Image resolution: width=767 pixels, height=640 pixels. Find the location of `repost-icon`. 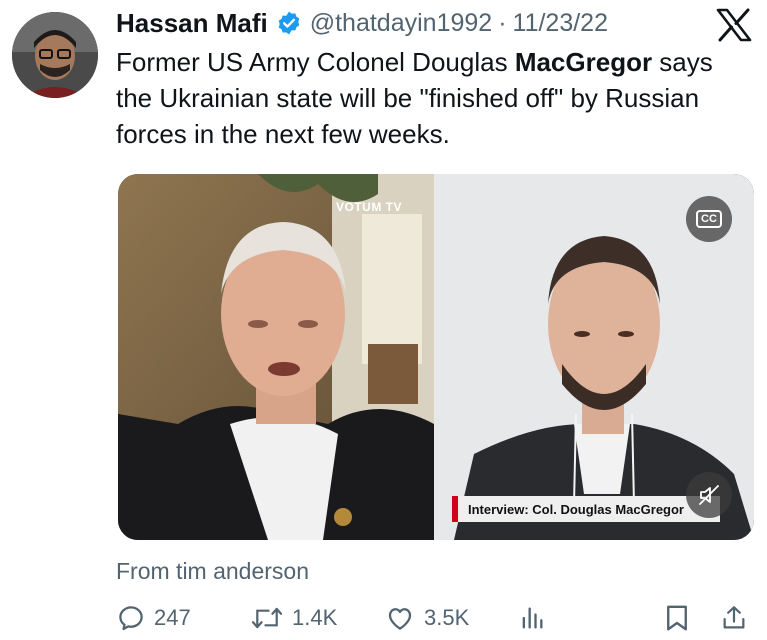

repost-icon is located at coordinates (267, 618).